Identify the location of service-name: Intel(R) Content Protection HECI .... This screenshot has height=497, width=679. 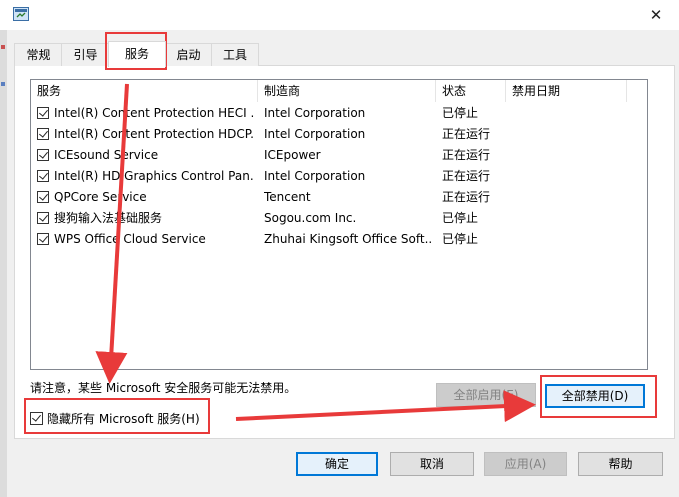
(154, 113).